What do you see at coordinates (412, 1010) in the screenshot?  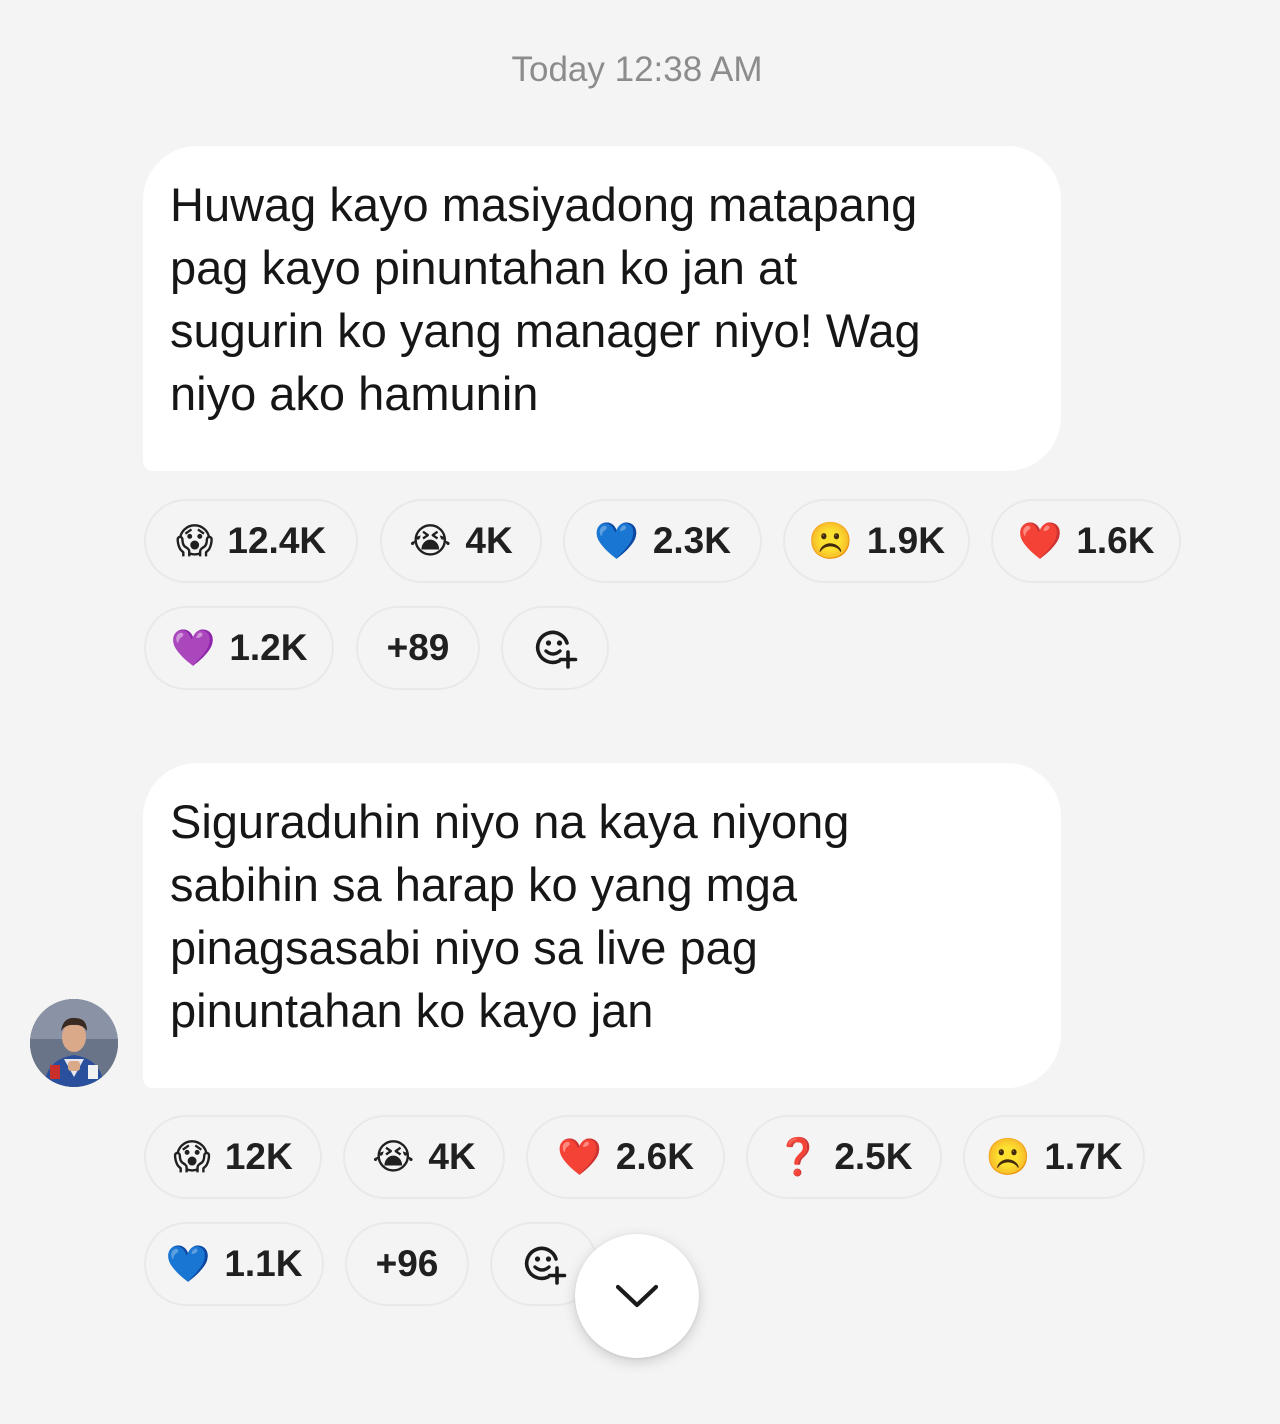 I see `message-text-line: pinuntahan ko kayo jan` at bounding box center [412, 1010].